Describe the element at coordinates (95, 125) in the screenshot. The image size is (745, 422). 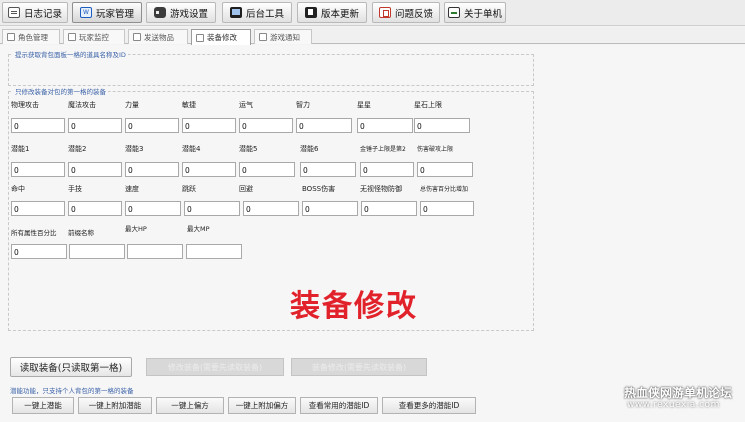
I see `magic-attack-input` at that location.